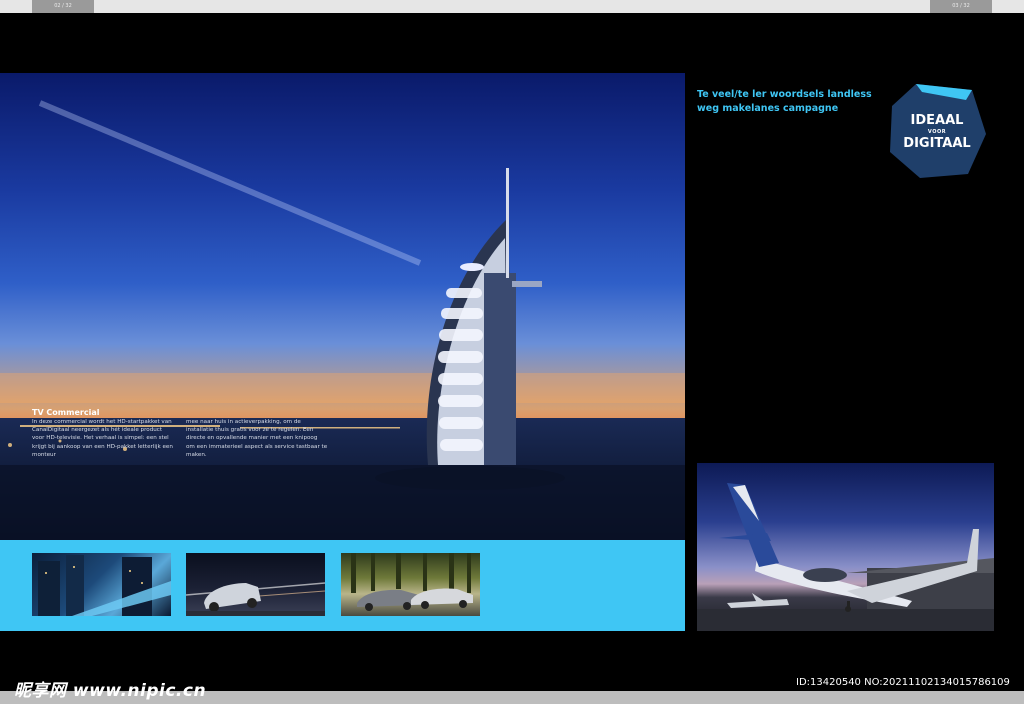  Describe the element at coordinates (845, 547) in the screenshot. I see `private-jet-photo` at that location.